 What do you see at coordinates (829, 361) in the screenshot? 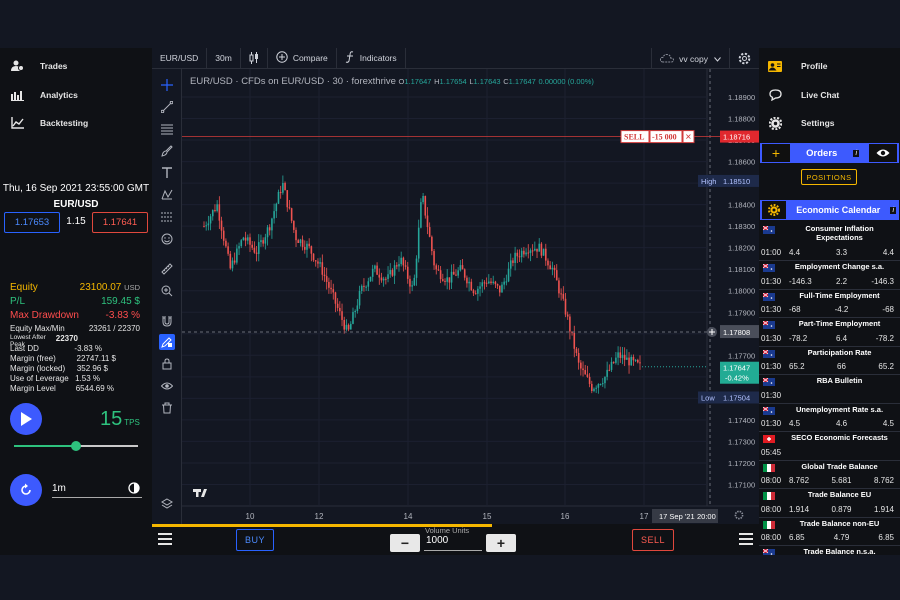
I see `calendar-event: Participation Rate 01:30 65.2 66 65.2` at bounding box center [829, 361].